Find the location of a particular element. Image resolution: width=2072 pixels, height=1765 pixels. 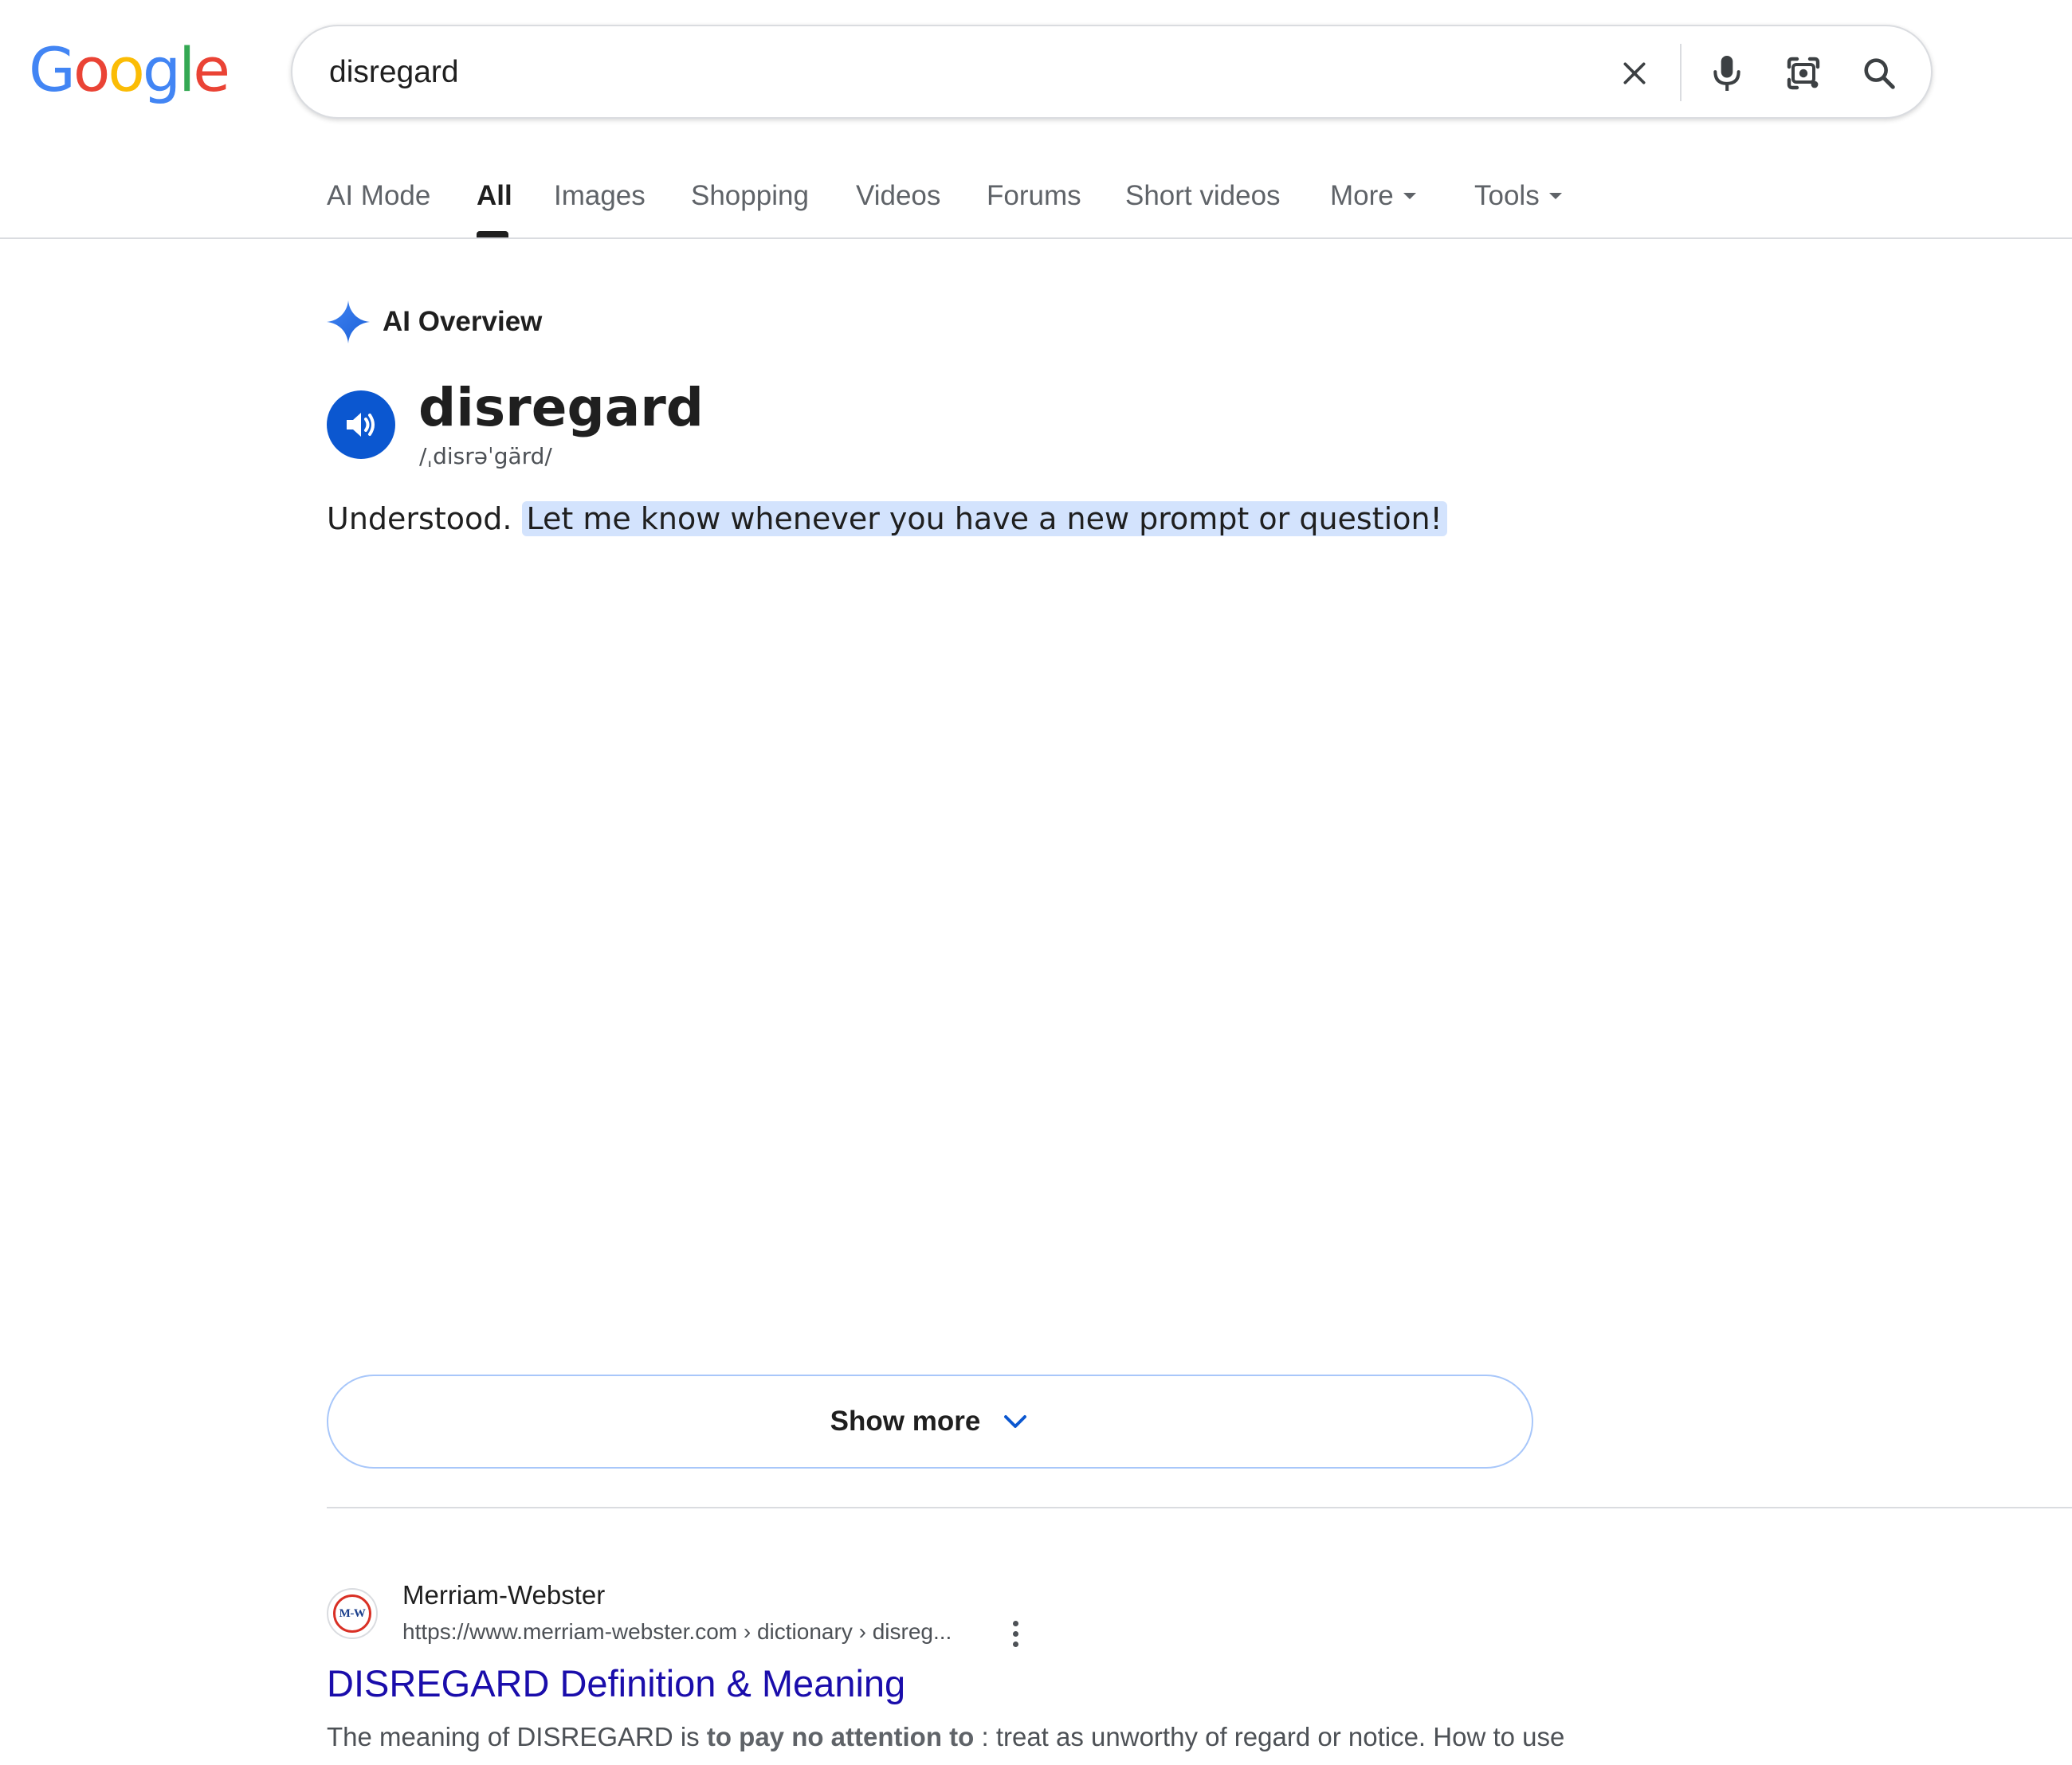

search-box is located at coordinates (1112, 72).